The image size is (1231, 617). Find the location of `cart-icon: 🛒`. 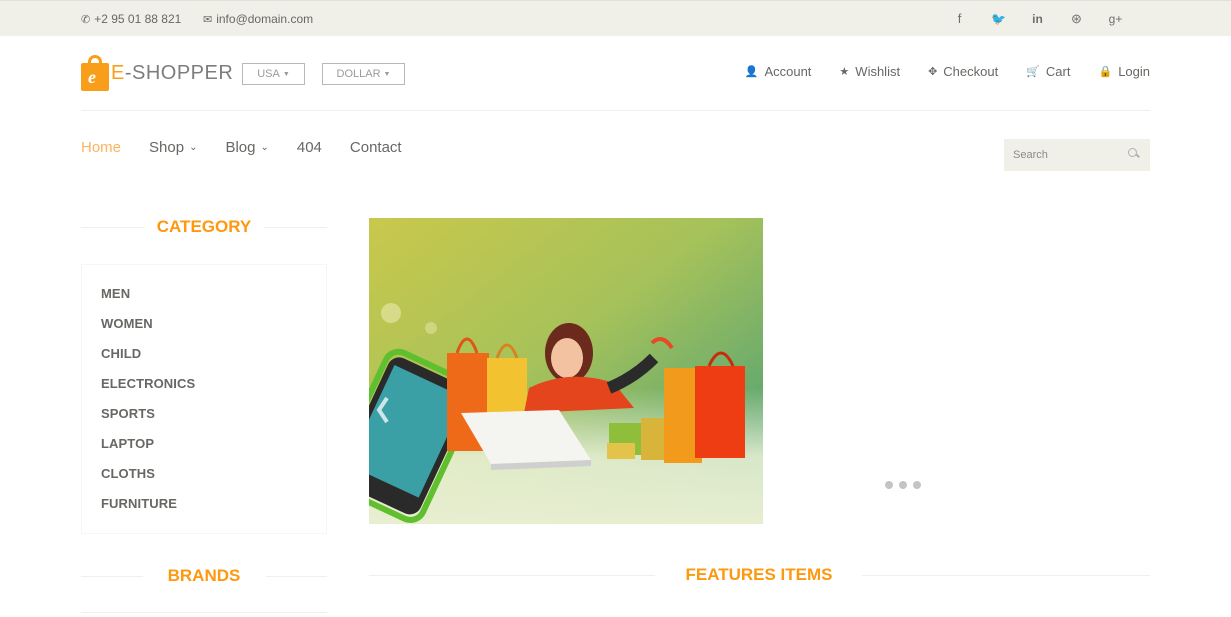

cart-icon: 🛒 is located at coordinates (1033, 72).